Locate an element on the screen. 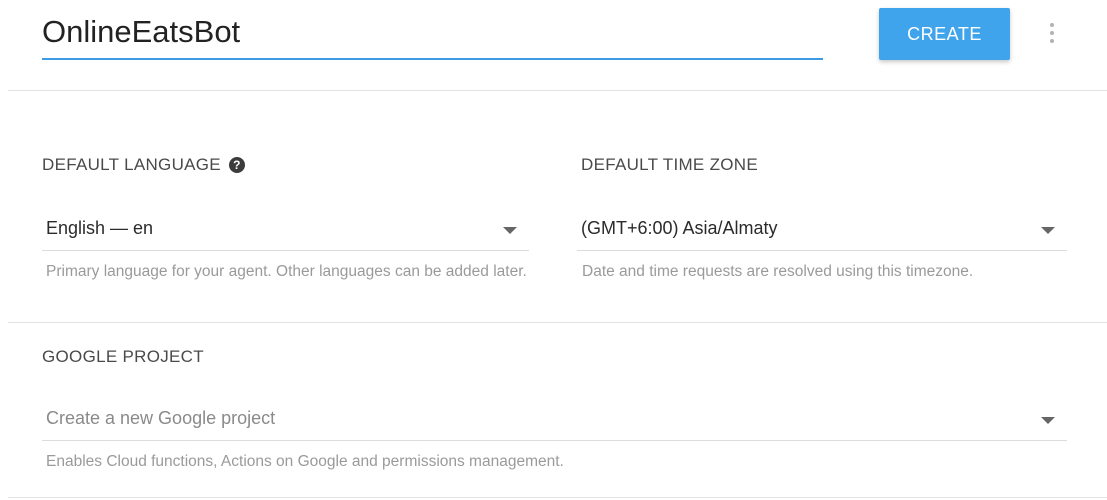  help-circle-icon: ? is located at coordinates (236, 165).